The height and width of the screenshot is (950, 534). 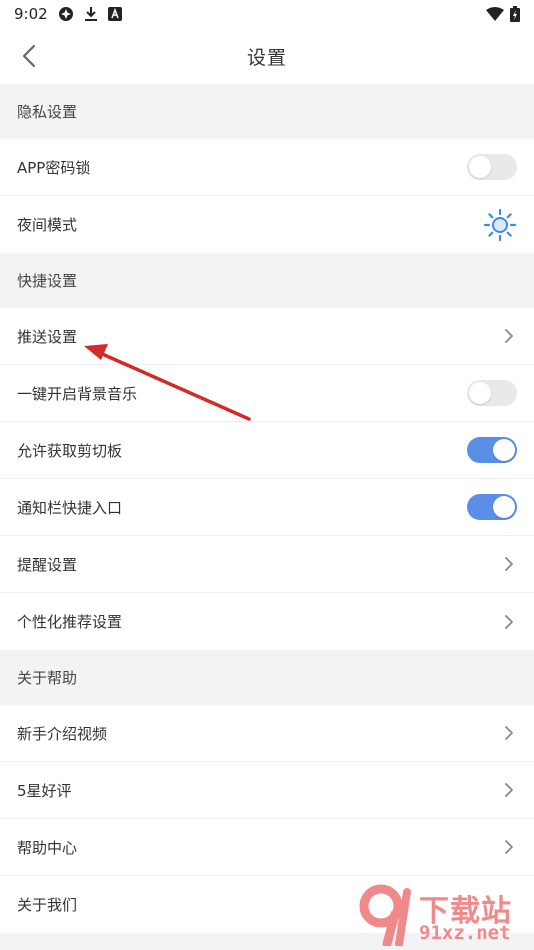 I want to click on section-header-about-help: 关于帮助, so click(x=267, y=677).